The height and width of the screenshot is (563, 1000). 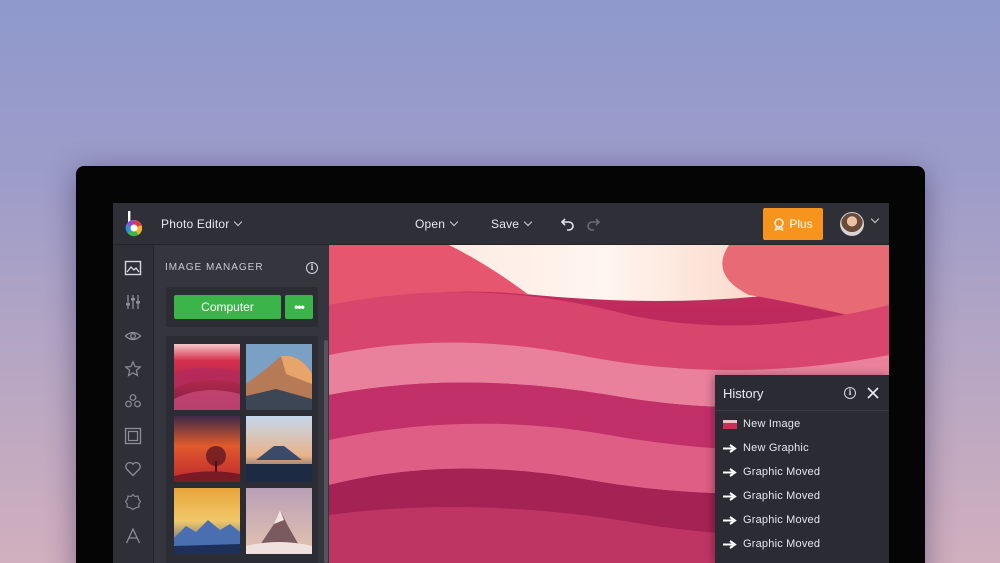 What do you see at coordinates (772, 424) in the screenshot?
I see `history-item-label: New Image` at bounding box center [772, 424].